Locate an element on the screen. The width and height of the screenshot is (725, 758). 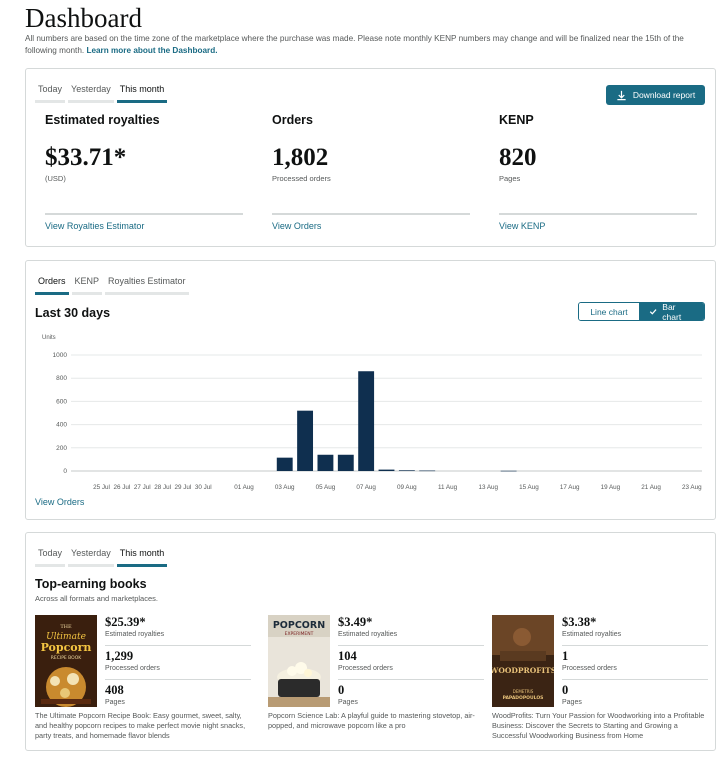
book-orders: 1,299 is located at coordinates (119, 656).